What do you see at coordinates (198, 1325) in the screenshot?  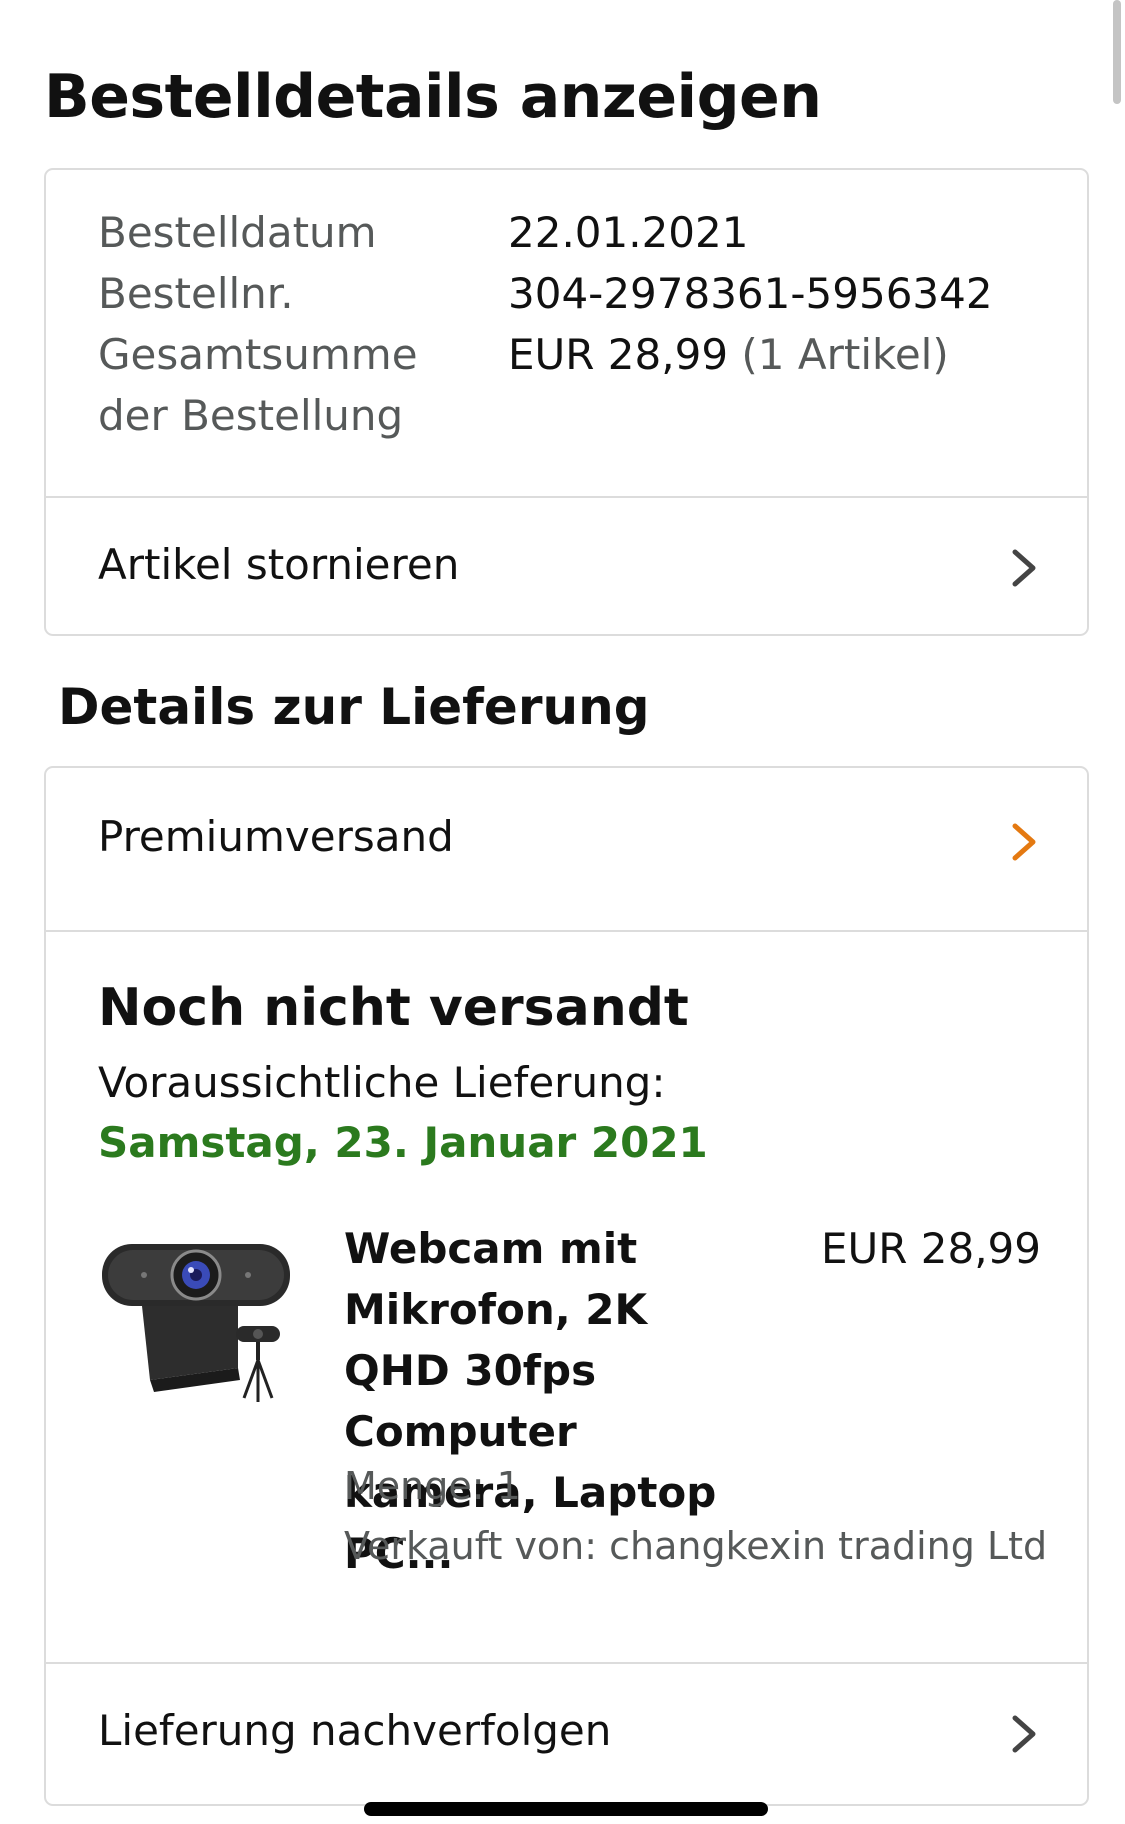 I see `webcam-product-image` at bounding box center [198, 1325].